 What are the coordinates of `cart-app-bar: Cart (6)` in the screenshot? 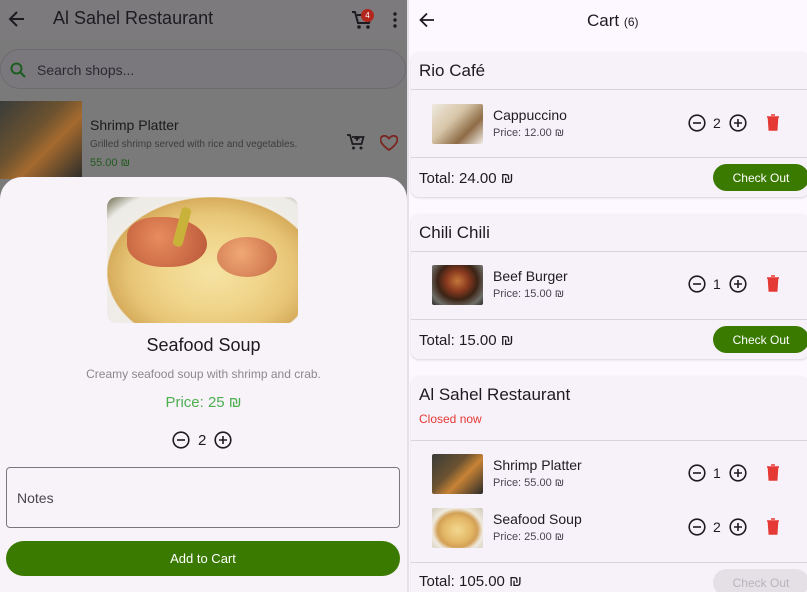 It's located at (608, 22).